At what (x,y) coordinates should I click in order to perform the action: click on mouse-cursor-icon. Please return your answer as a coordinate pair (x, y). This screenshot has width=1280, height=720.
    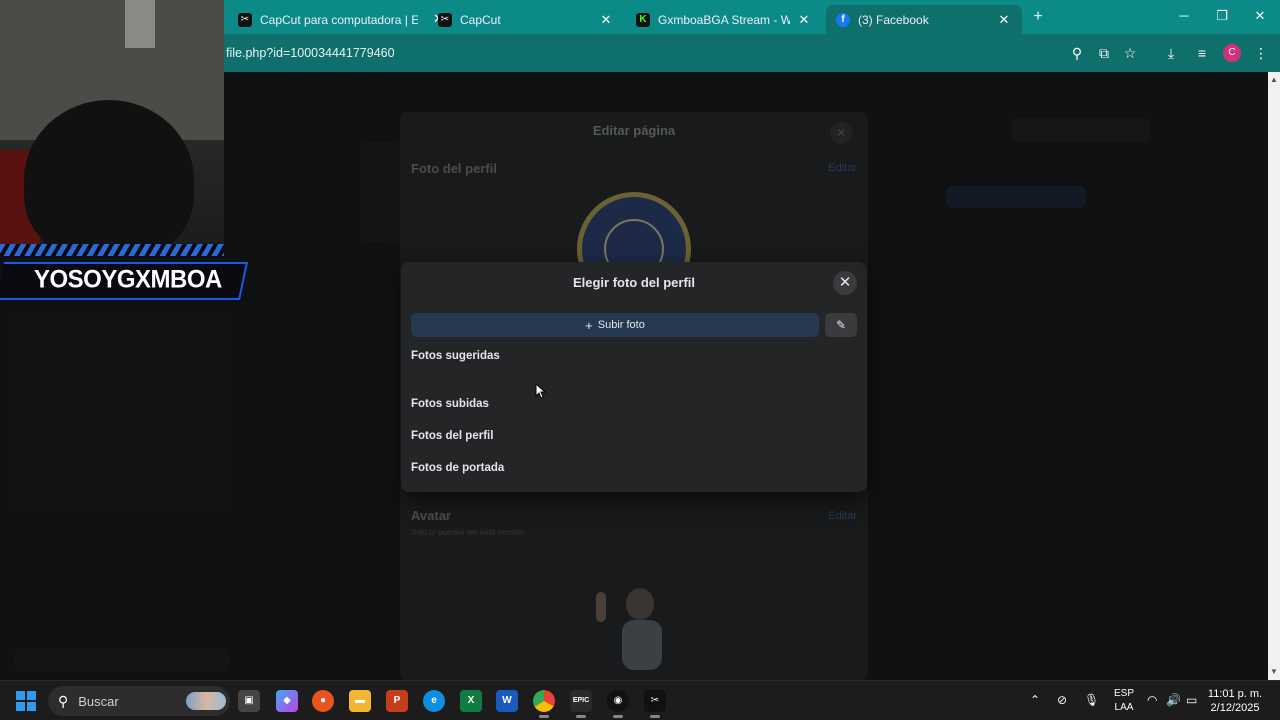
    Looking at the image, I should click on (541, 391).